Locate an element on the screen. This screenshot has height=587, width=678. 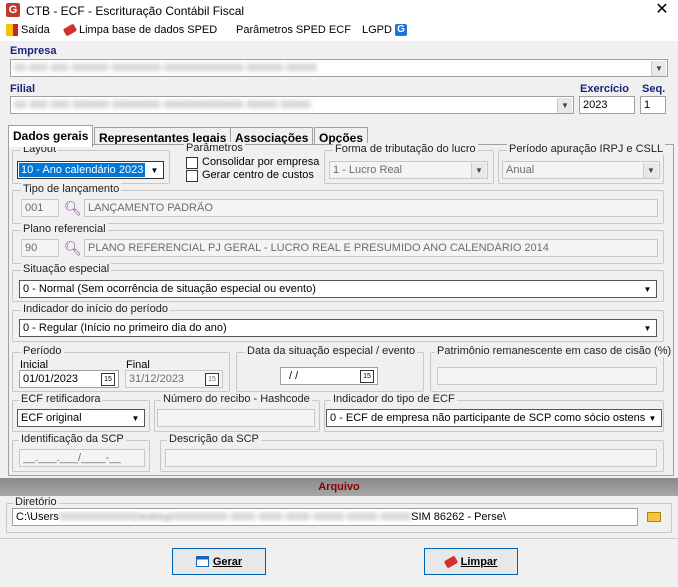
identificacao-scp-legend: Identificação da SCP is located at coordinates (72, 439).